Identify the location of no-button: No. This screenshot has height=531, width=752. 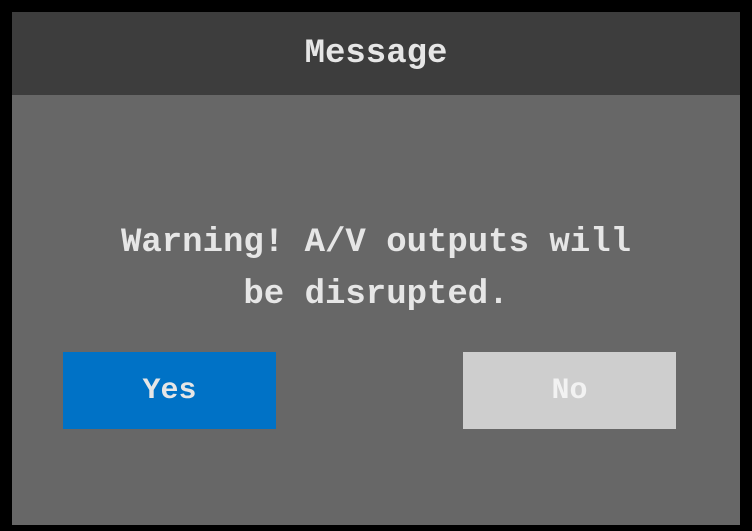
(569, 390).